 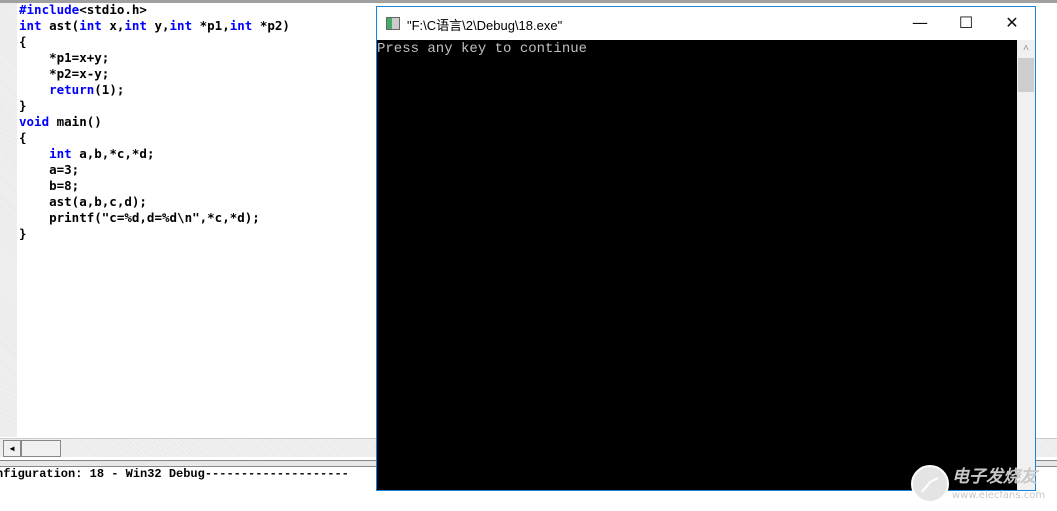 I want to click on code-line: #include<stdio.h>, so click(x=154, y=10).